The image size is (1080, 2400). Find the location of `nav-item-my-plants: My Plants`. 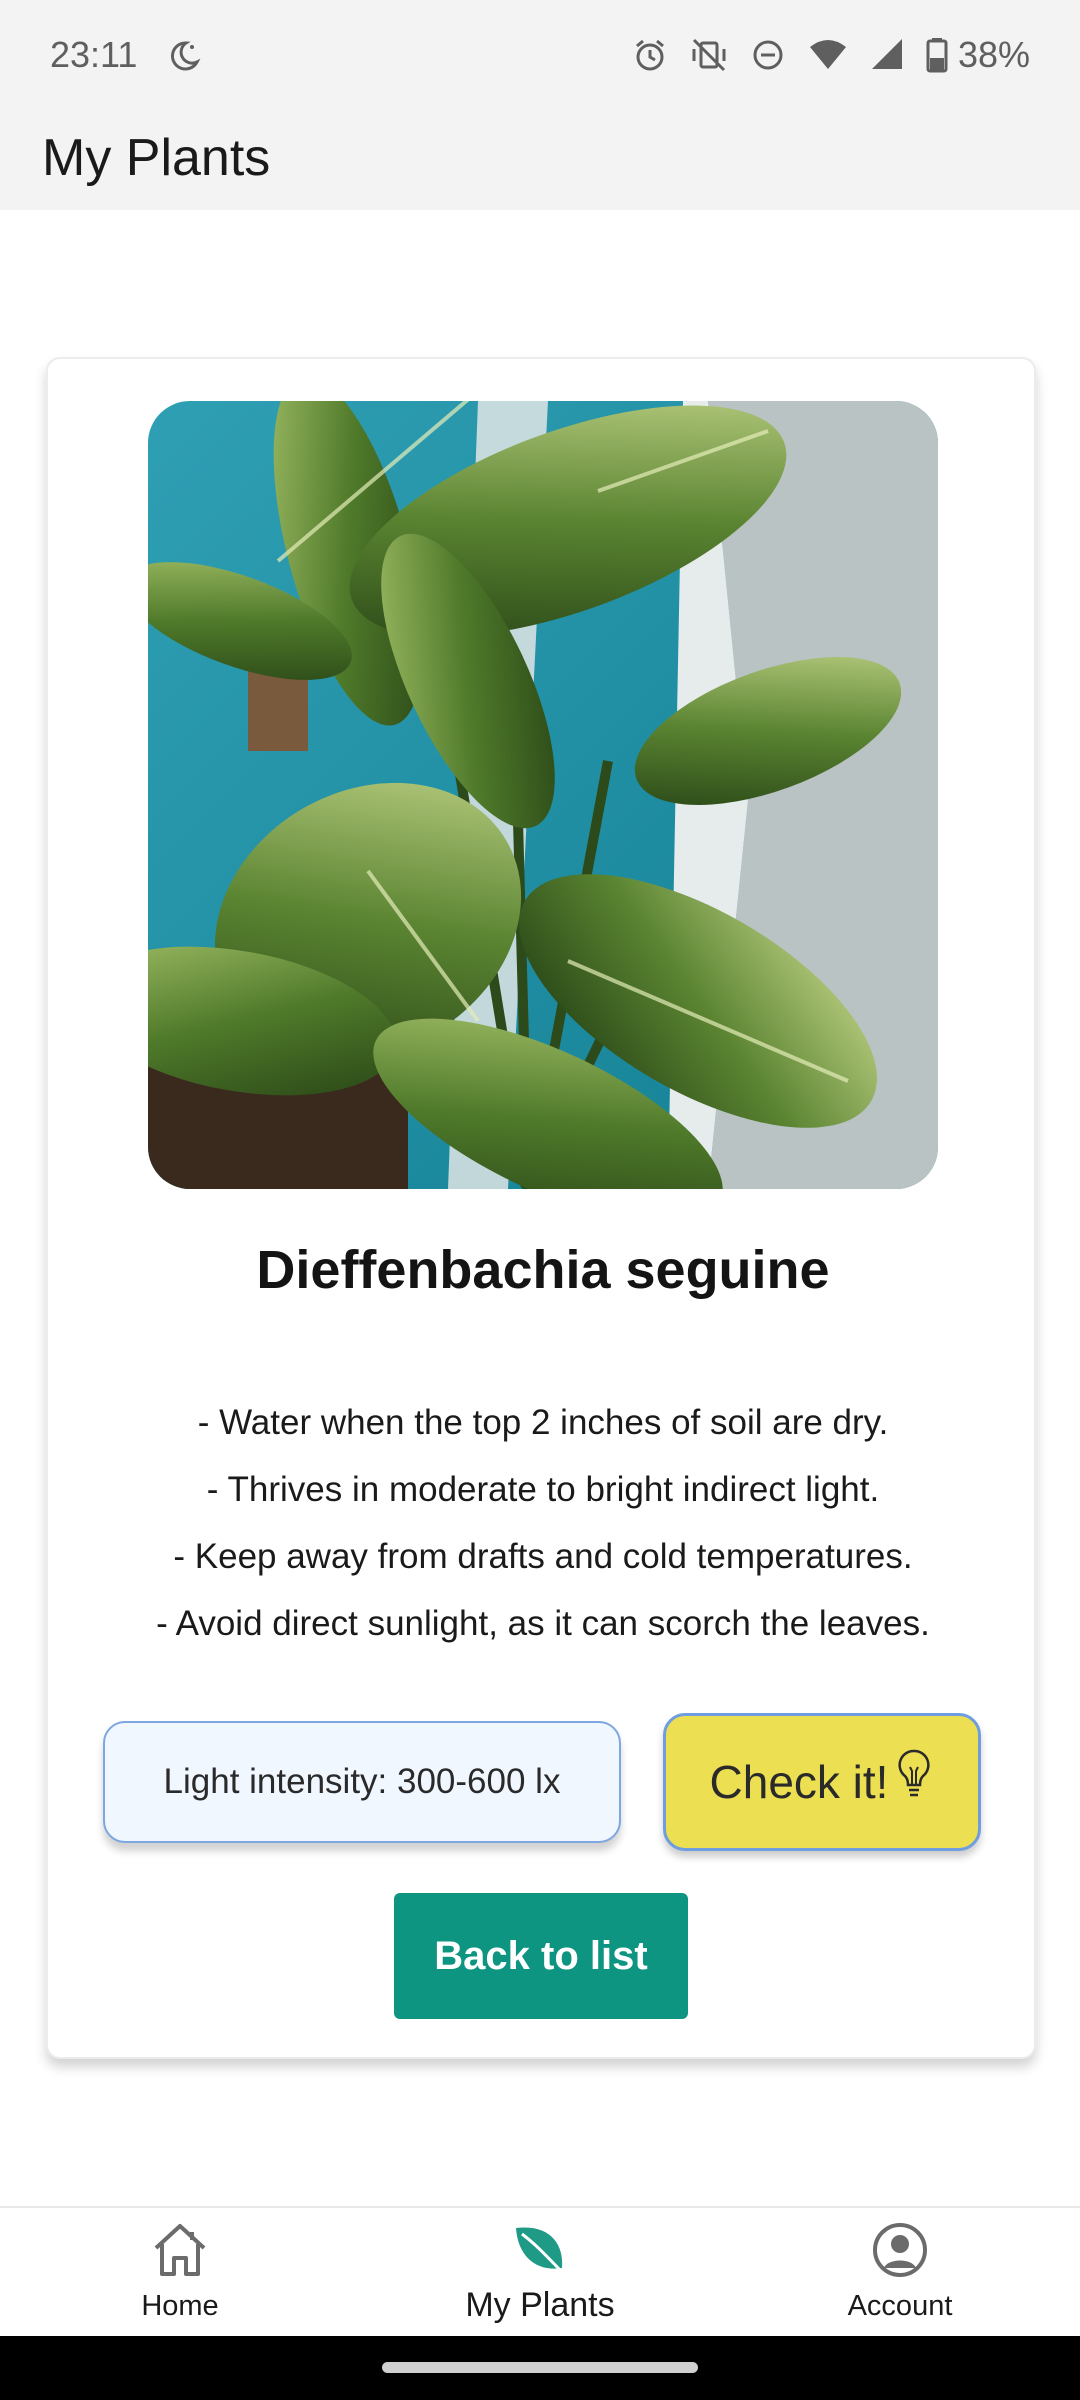

nav-item-my-plants: My Plants is located at coordinates (540, 2273).